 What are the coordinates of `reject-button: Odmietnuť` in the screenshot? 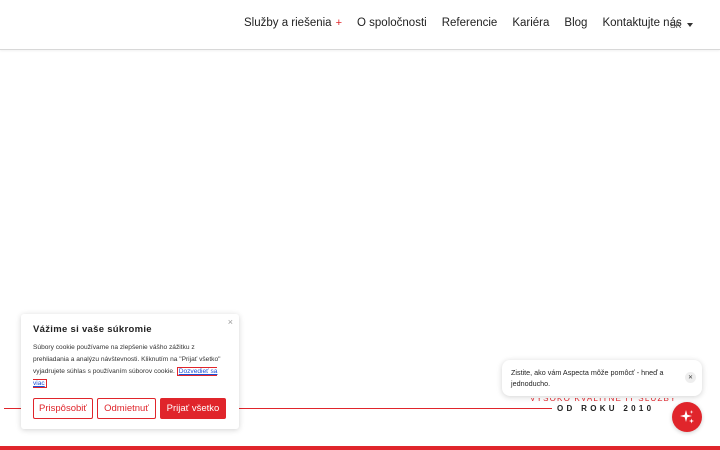 It's located at (126, 408).